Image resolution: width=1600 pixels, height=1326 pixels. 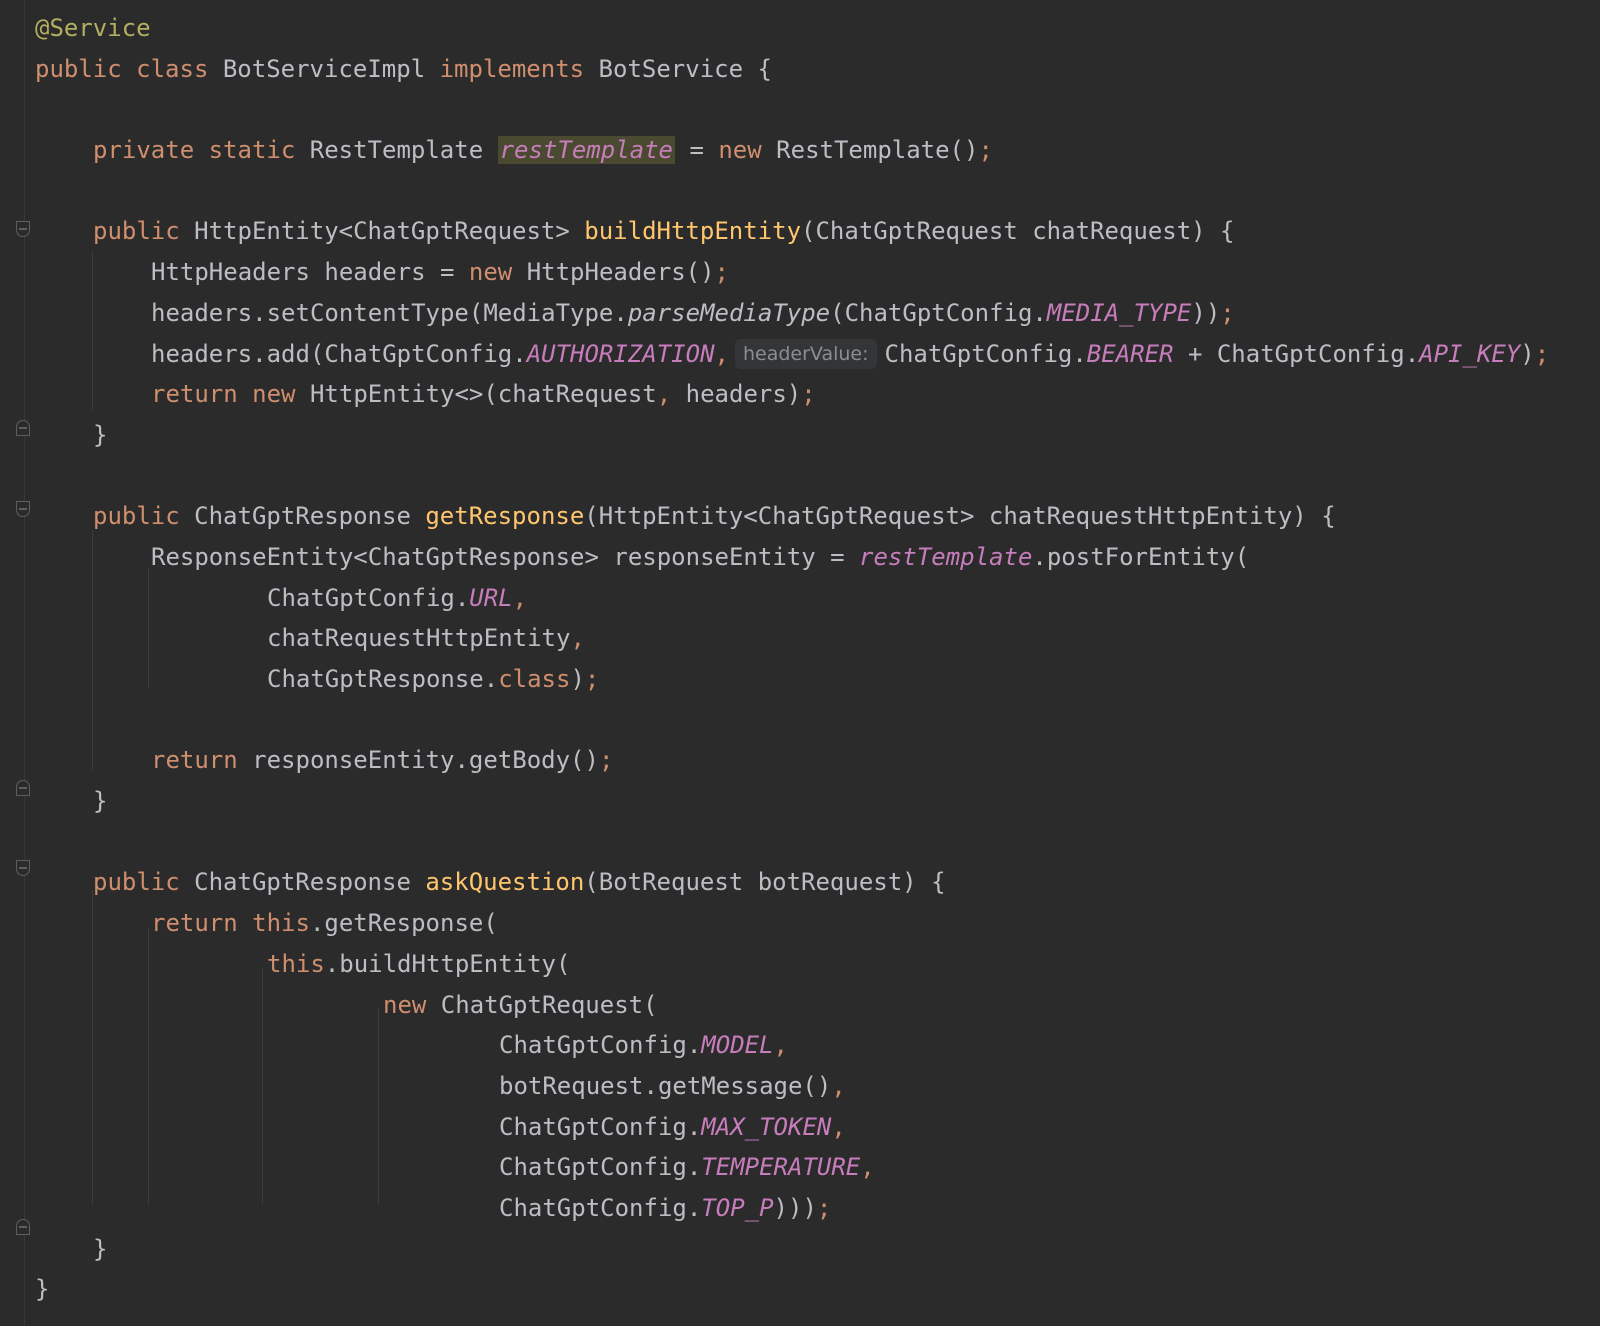 What do you see at coordinates (665, 1207) in the screenshot?
I see `code-line: ChatGptConfig.TOP_P)));` at bounding box center [665, 1207].